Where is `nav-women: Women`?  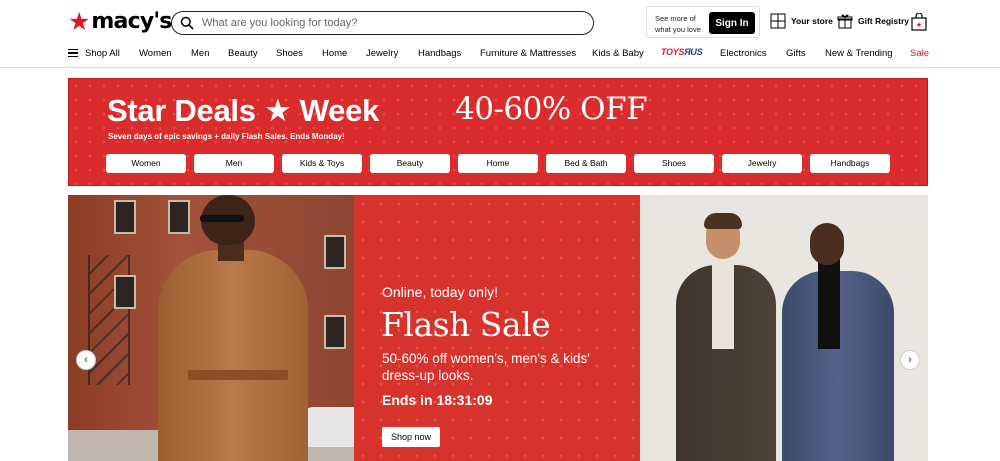
nav-women: Women is located at coordinates (155, 53).